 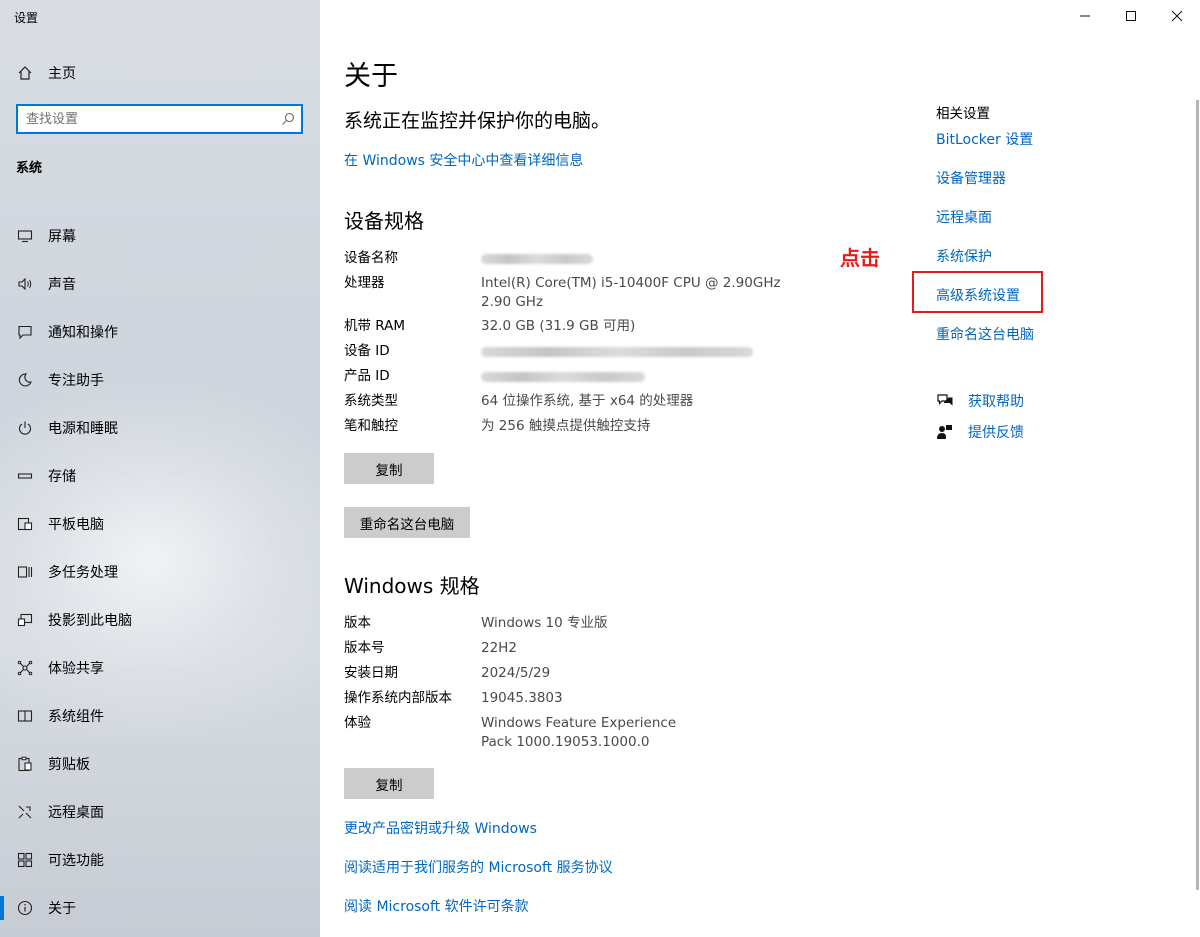 I want to click on system-protection-link: 系统保护, so click(x=964, y=256).